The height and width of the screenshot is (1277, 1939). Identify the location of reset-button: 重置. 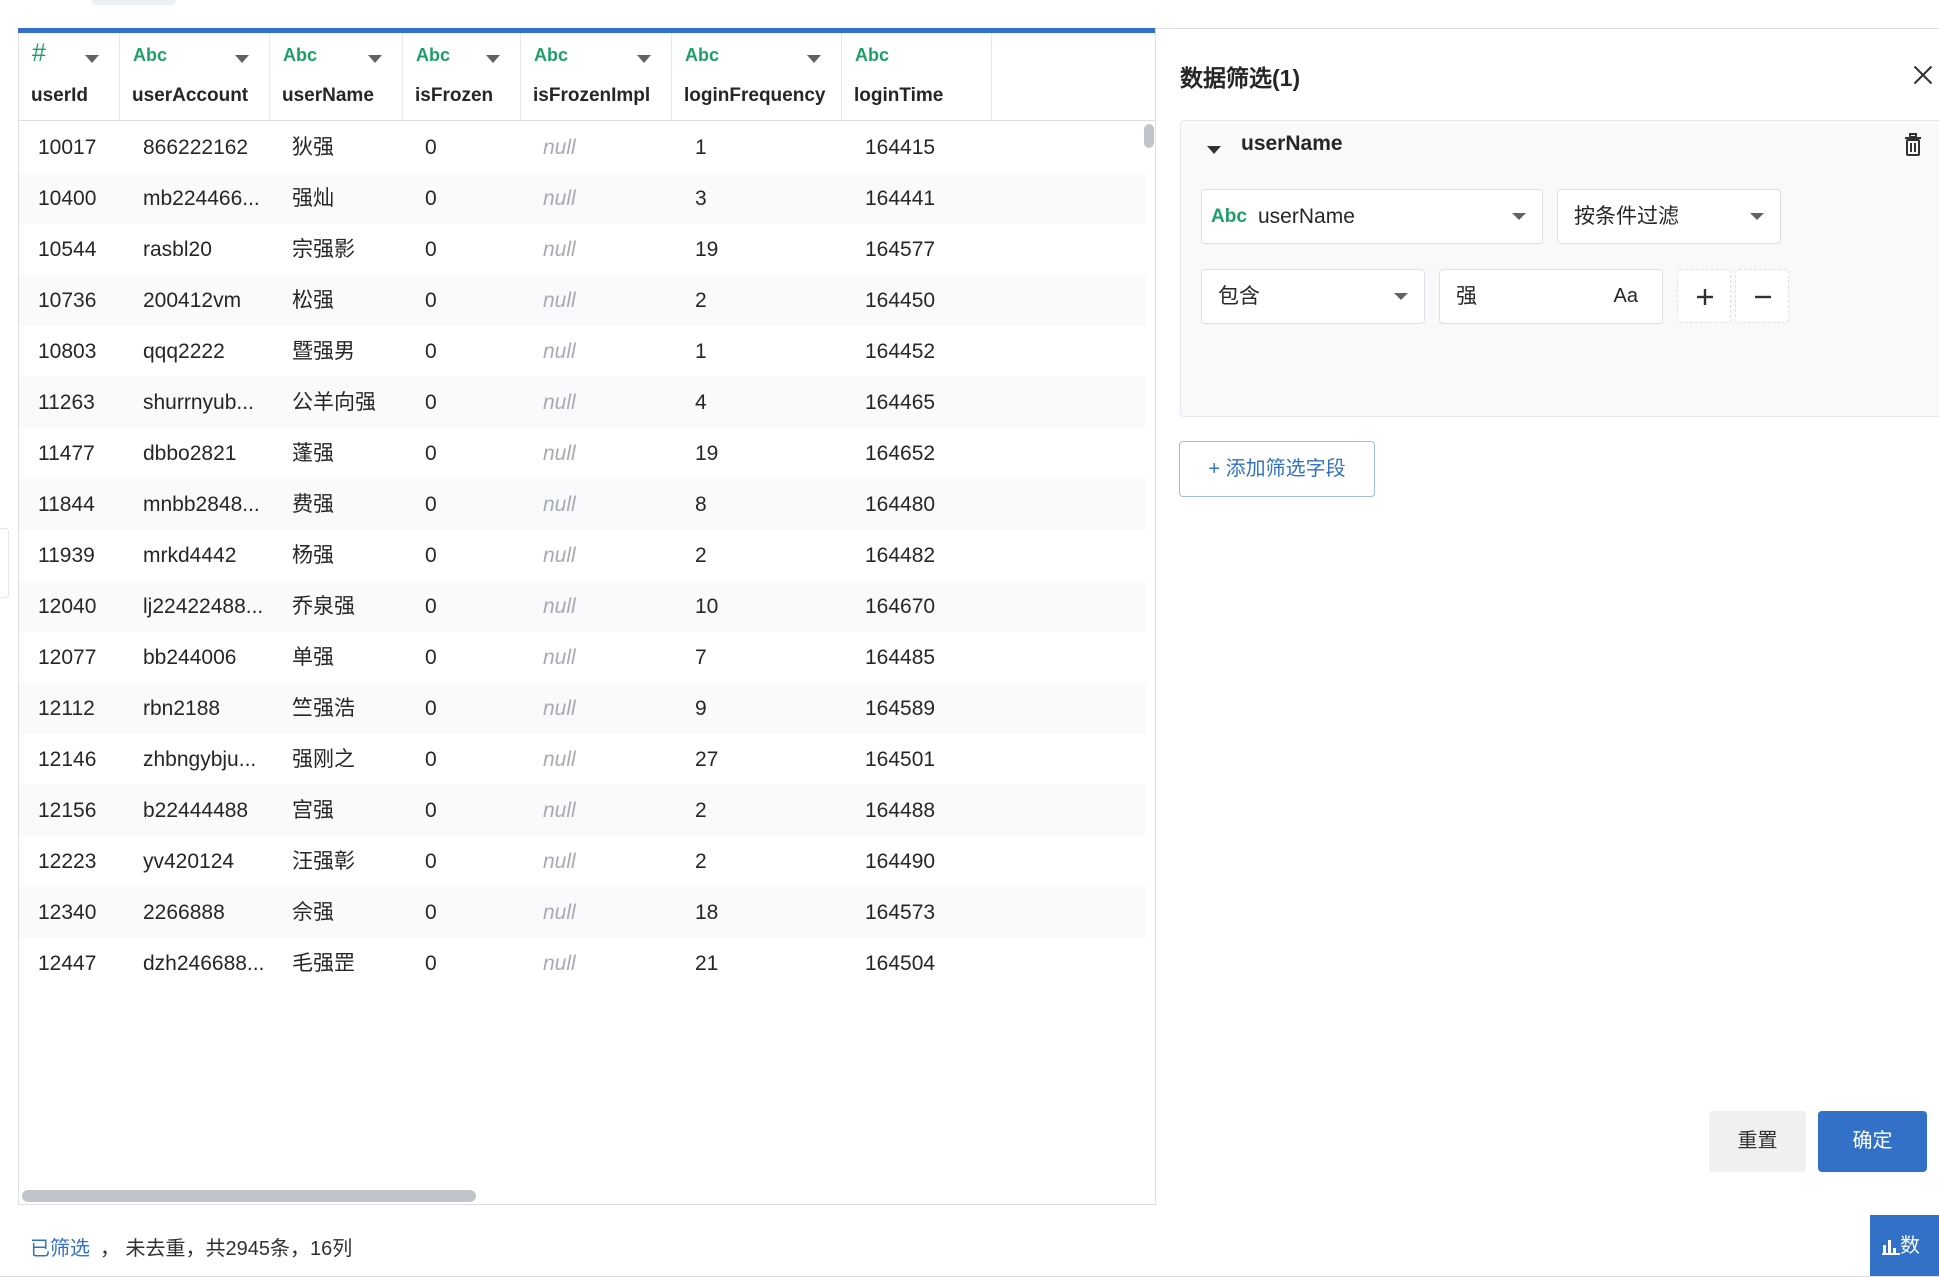
(1757, 1141).